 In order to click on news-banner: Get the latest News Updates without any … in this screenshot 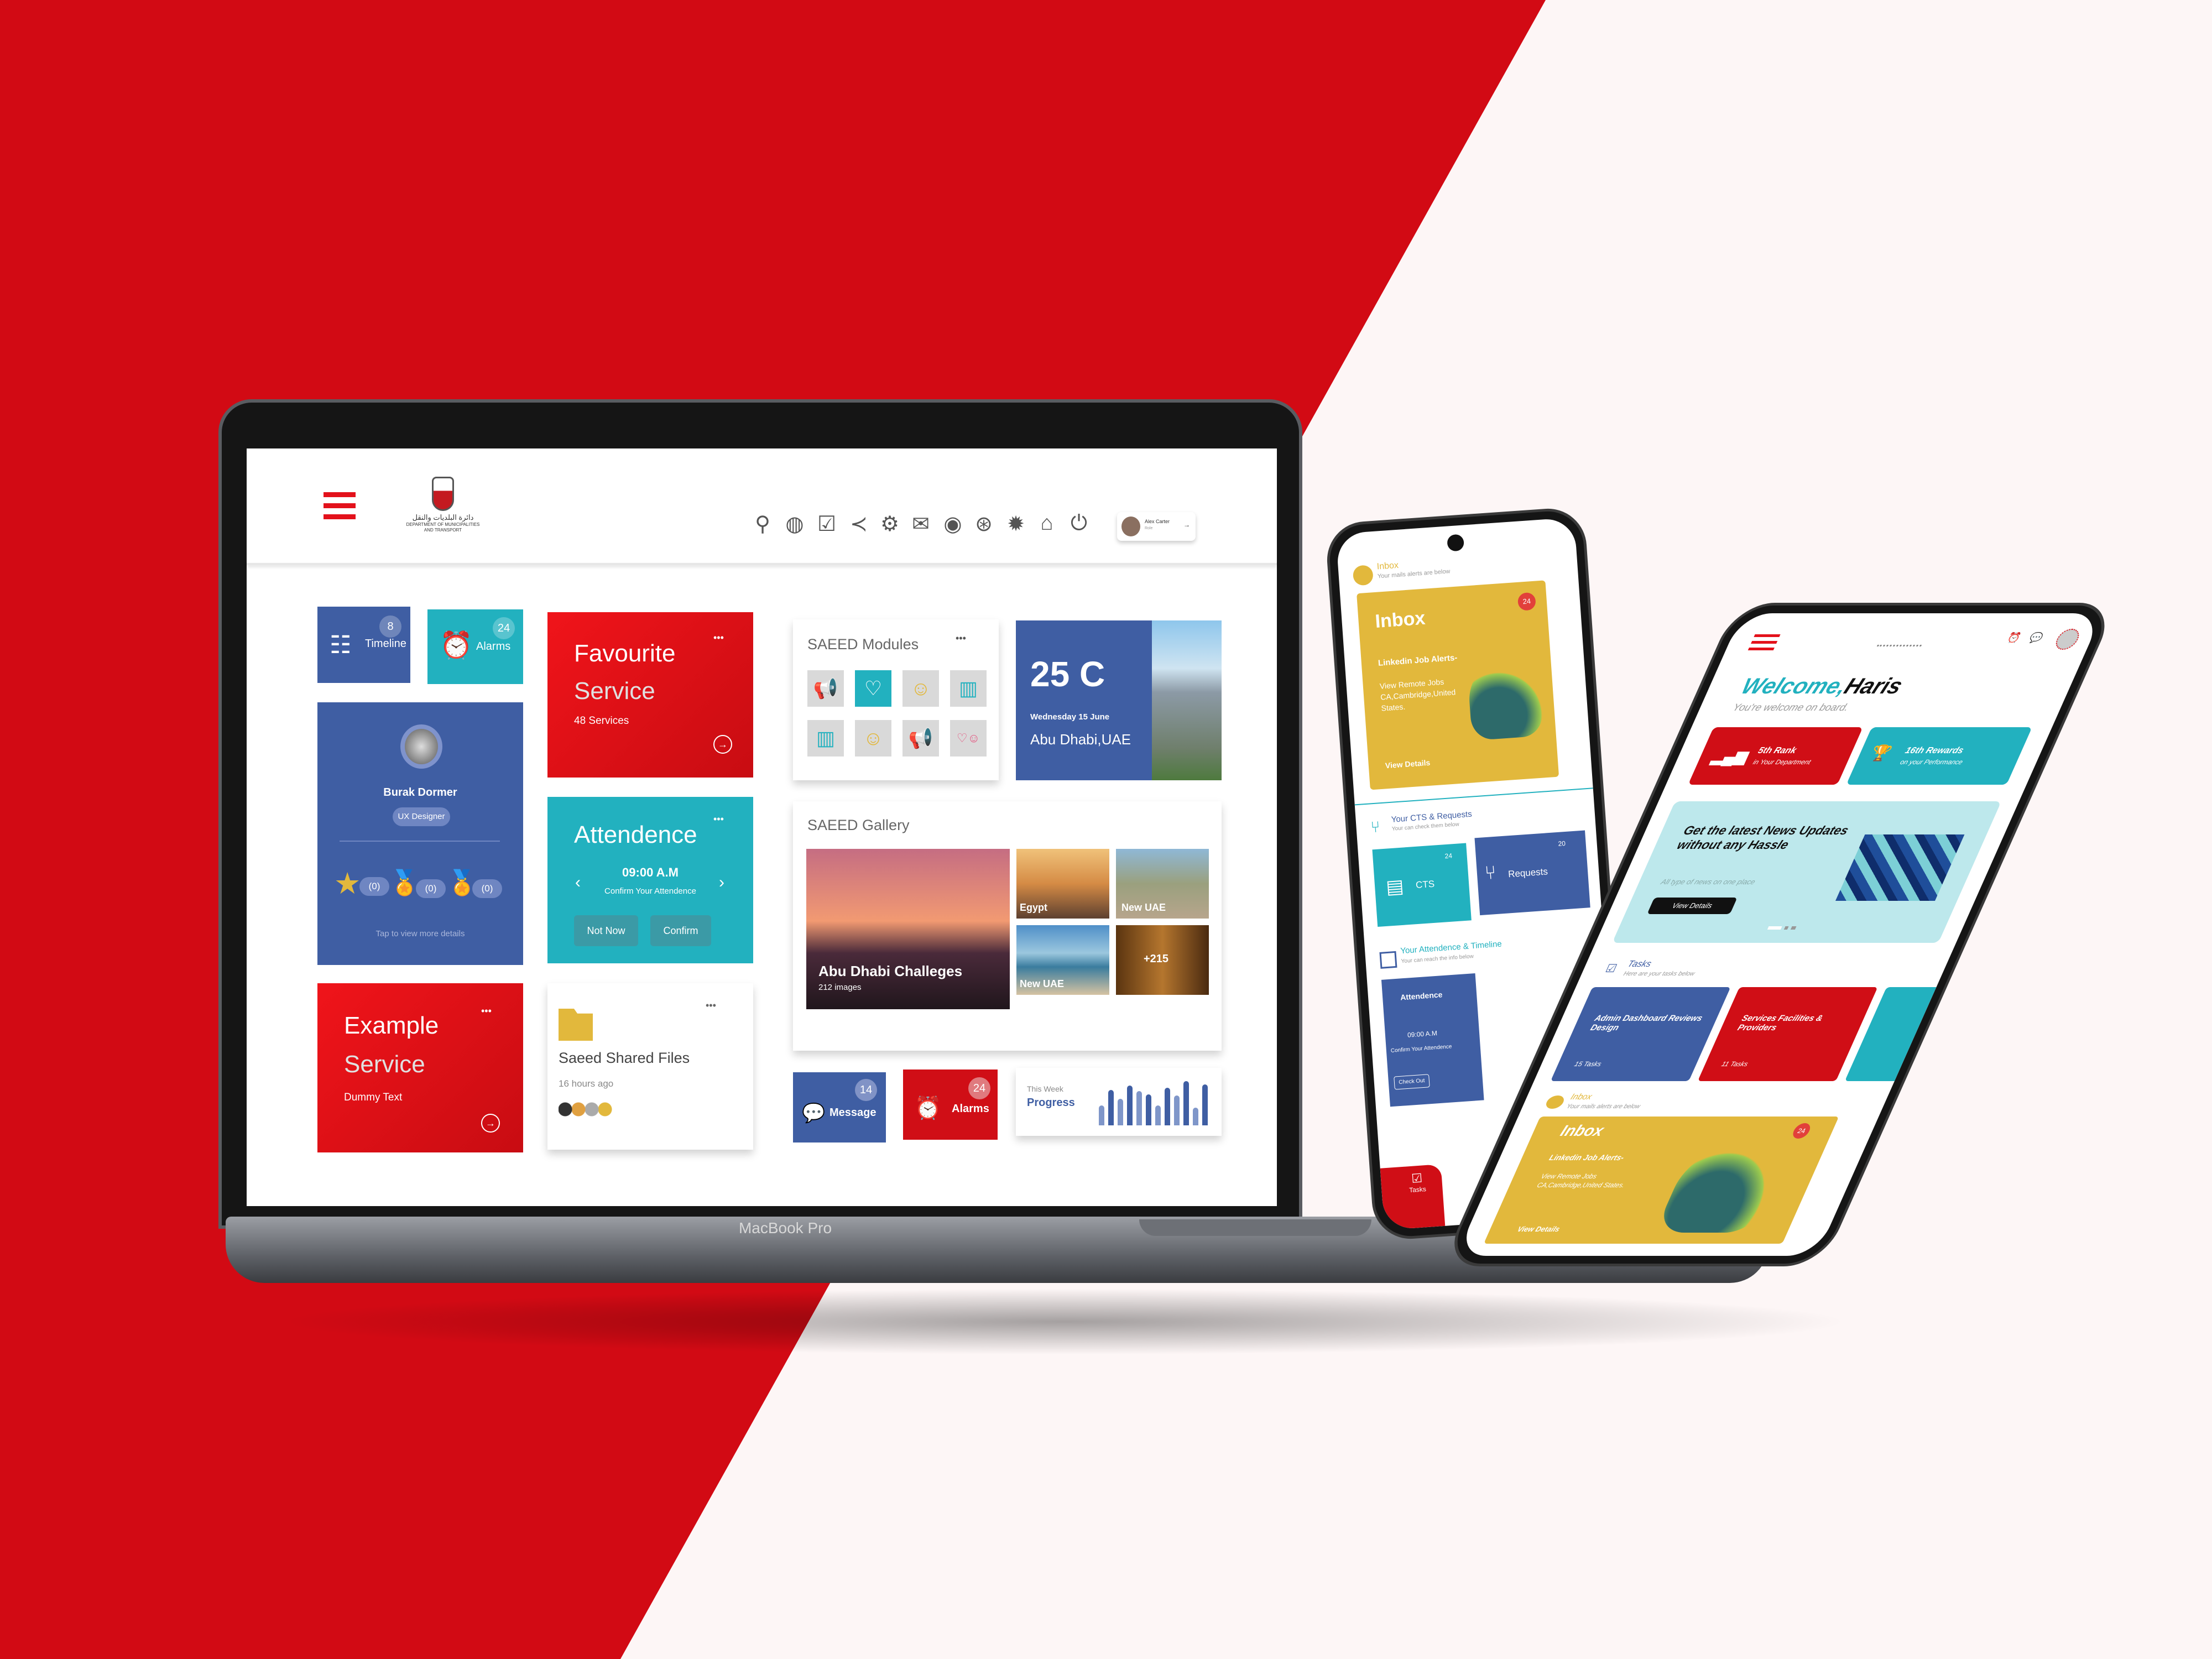, I will do `click(1807, 872)`.